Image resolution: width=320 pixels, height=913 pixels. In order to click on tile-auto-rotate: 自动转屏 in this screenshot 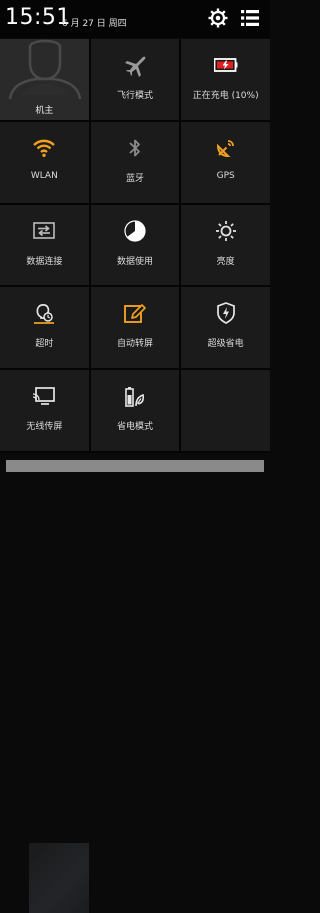, I will do `click(135, 328)`.